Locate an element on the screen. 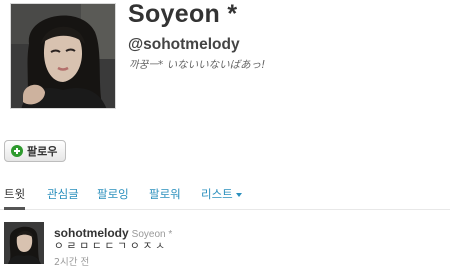  tweet-avatar-image is located at coordinates (24, 243).